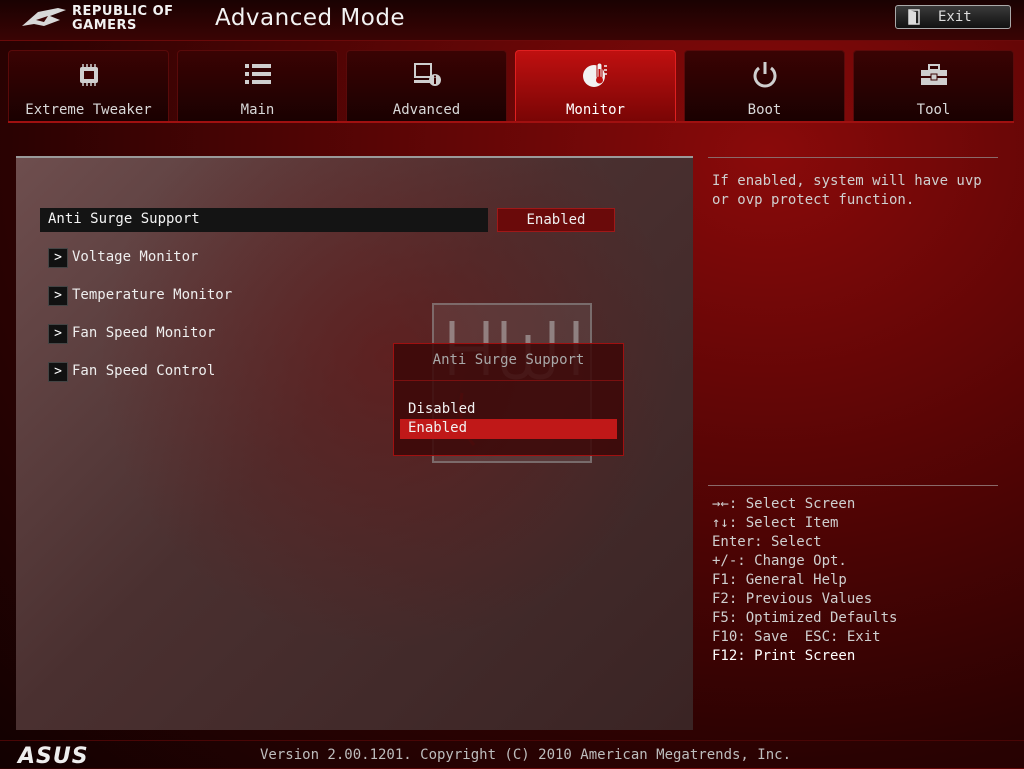  I want to click on key-hint: F12: Print Screen, so click(784, 656).